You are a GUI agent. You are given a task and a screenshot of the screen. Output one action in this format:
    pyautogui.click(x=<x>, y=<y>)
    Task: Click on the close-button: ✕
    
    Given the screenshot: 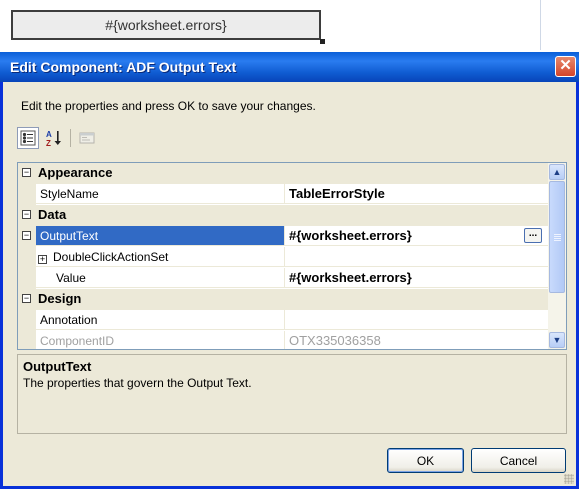 What is the action you would take?
    pyautogui.click(x=565, y=66)
    